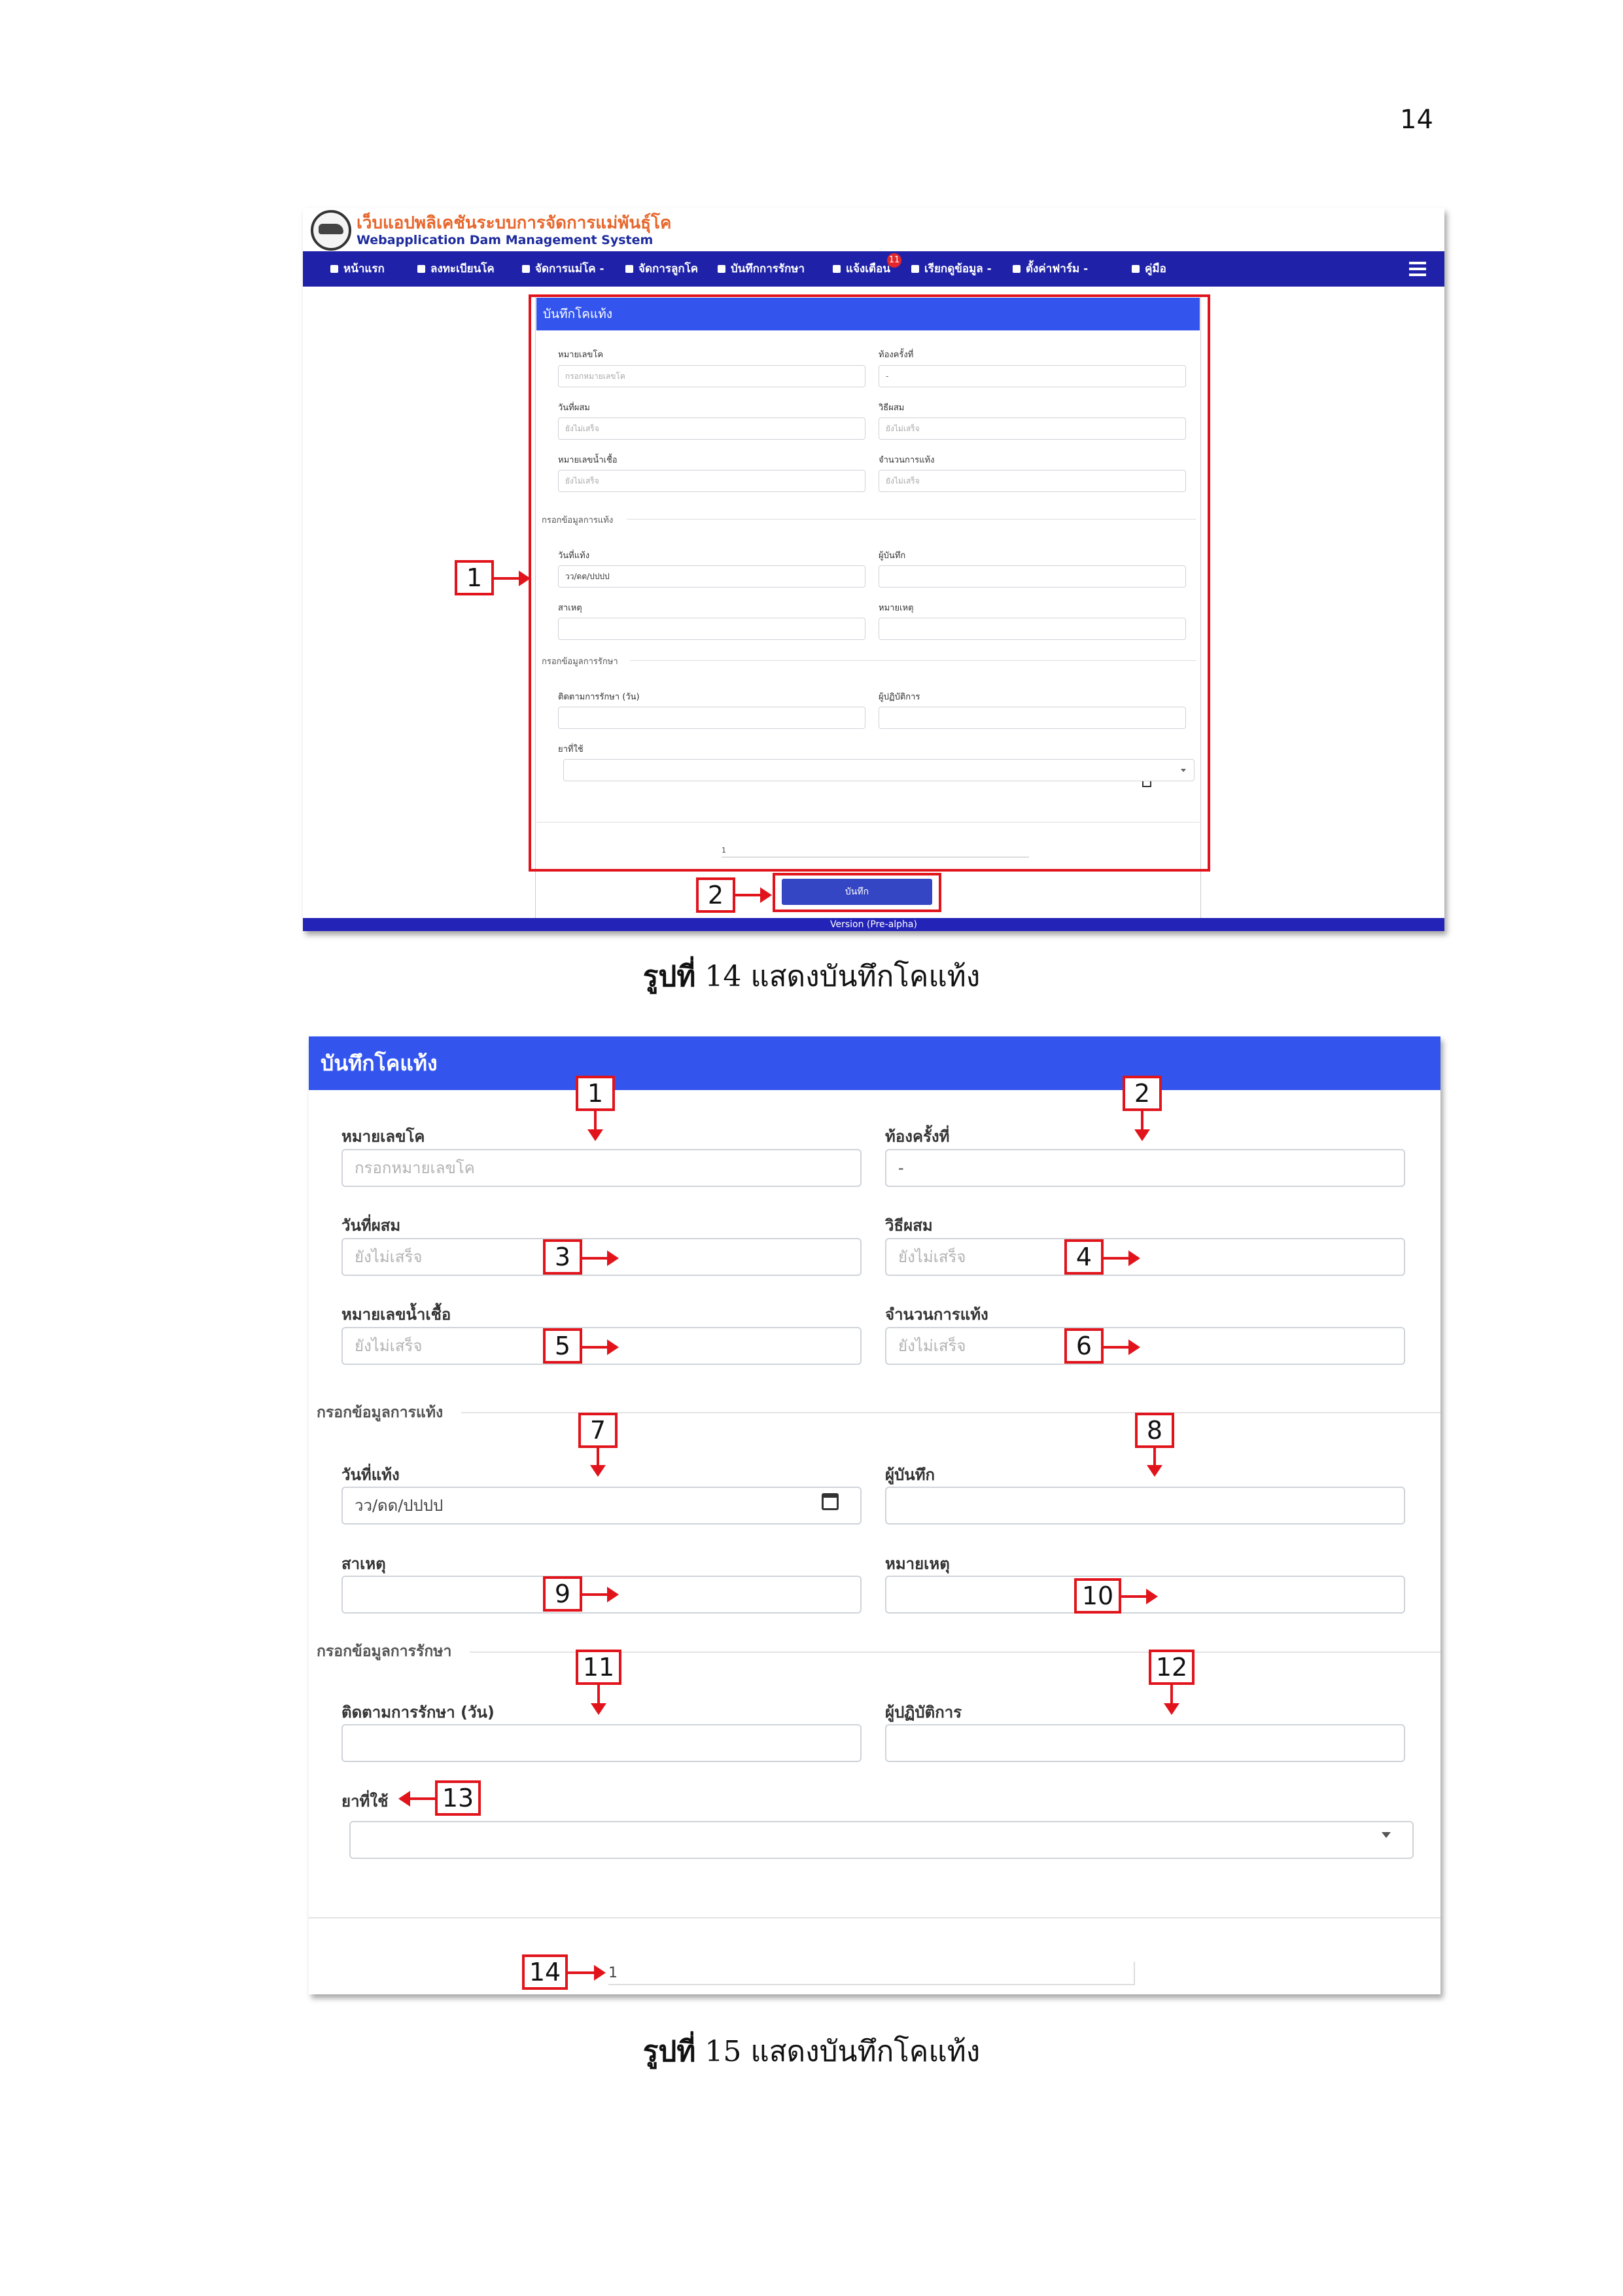 The height and width of the screenshot is (2296, 1623). I want to click on method-input: ยังไม่เสร็จ, so click(1145, 1257).